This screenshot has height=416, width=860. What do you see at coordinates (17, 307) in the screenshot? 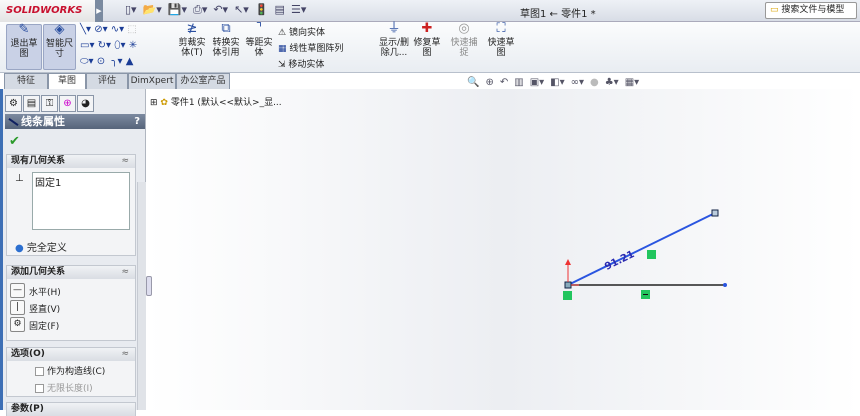
I see `vertical-icon: |` at bounding box center [17, 307].